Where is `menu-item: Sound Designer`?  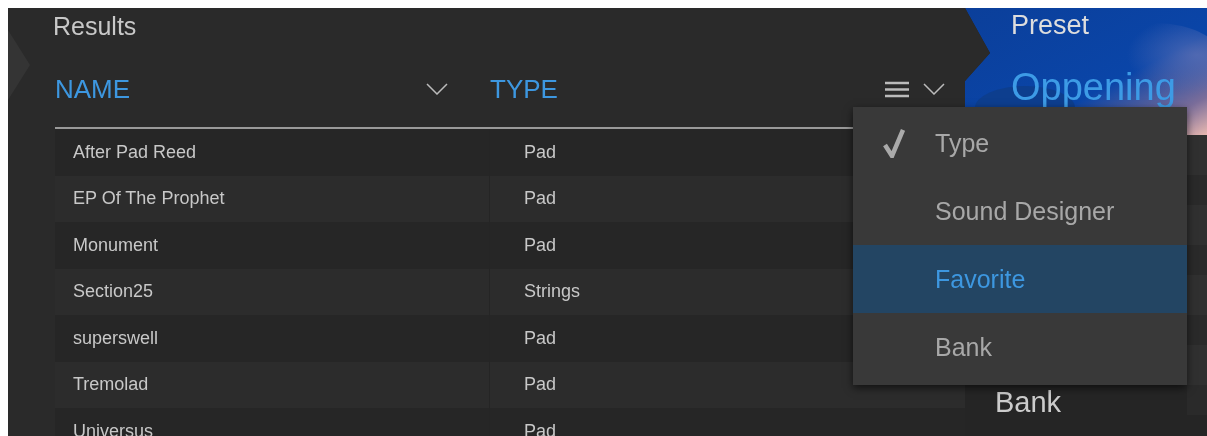
menu-item: Sound Designer is located at coordinates (1020, 211).